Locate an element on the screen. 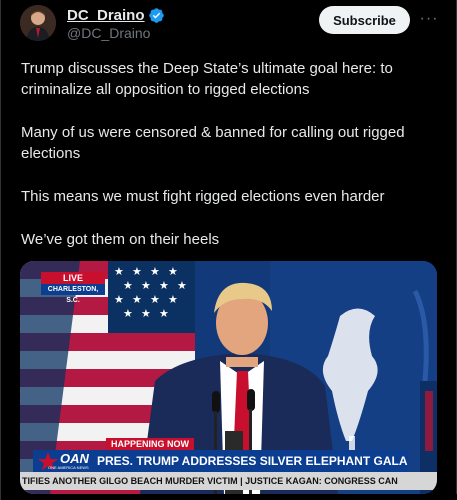  post-paragraph: We’ve got them on their heels is located at coordinates (120, 239).